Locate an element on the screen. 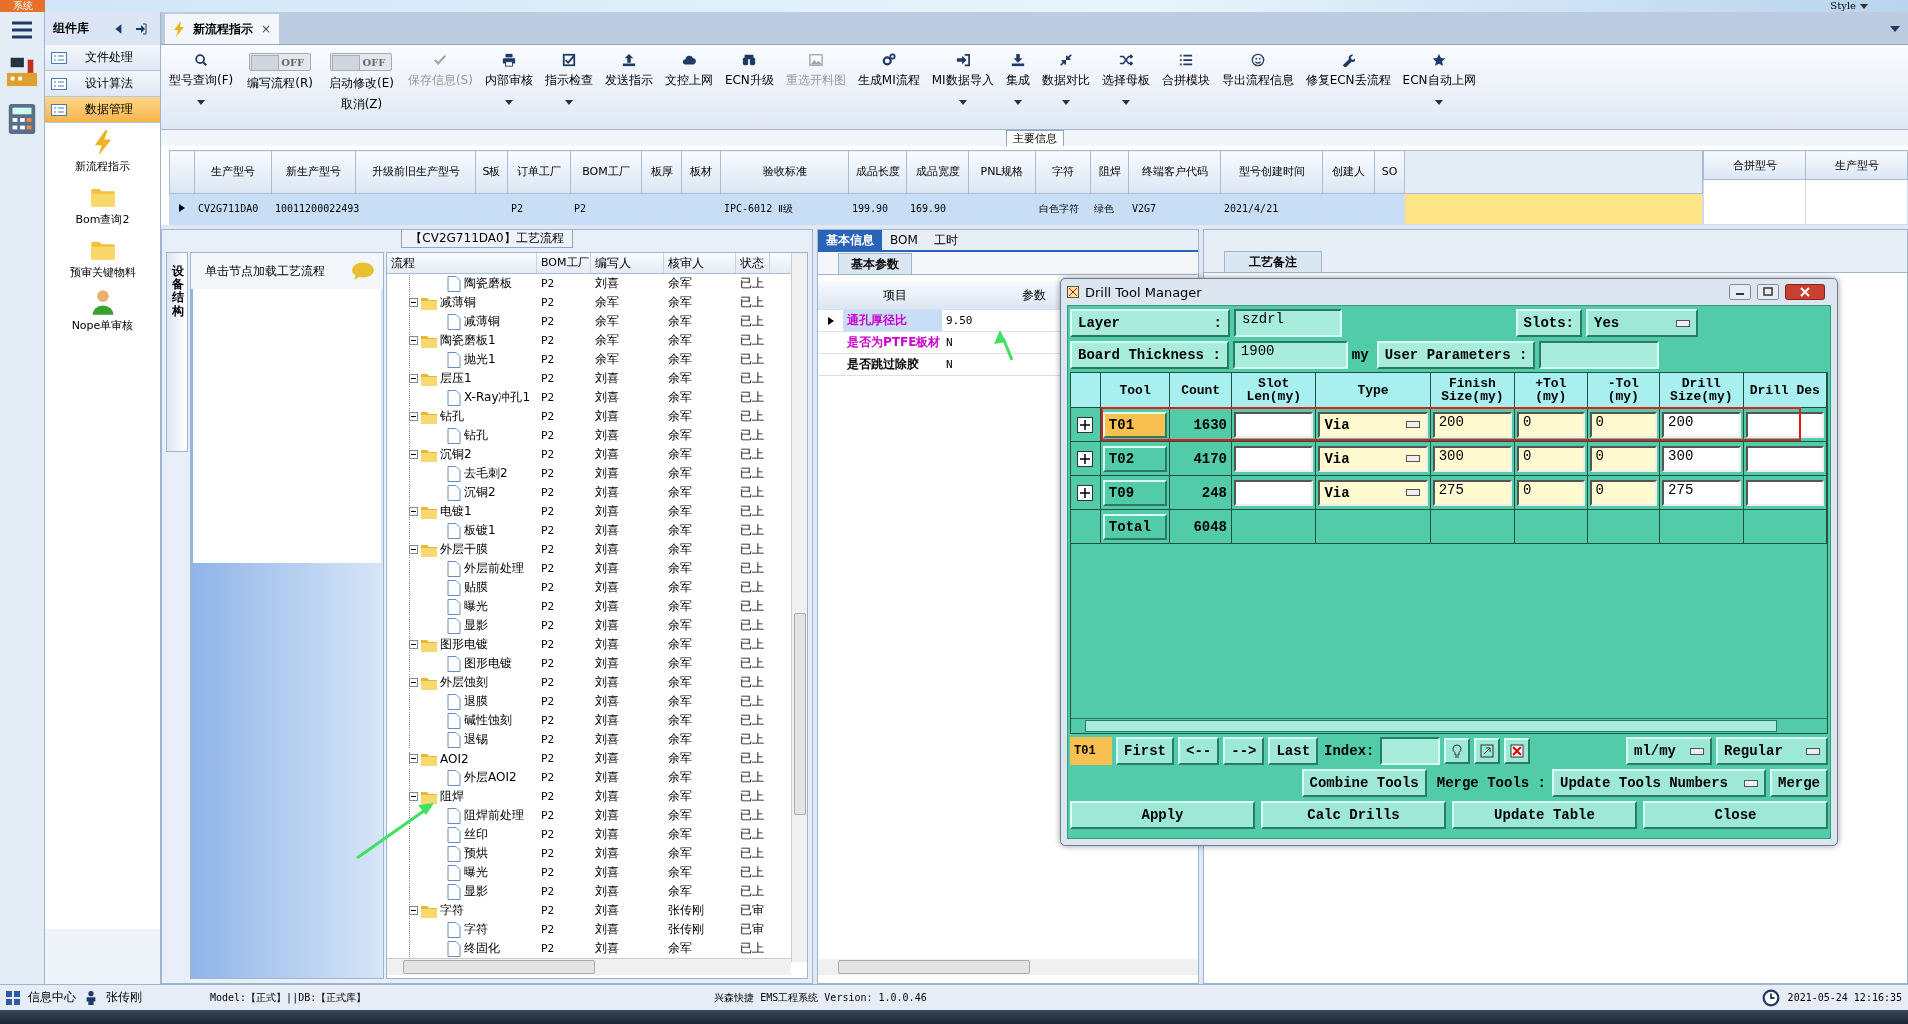  tool-button: T02 is located at coordinates (1135, 458).